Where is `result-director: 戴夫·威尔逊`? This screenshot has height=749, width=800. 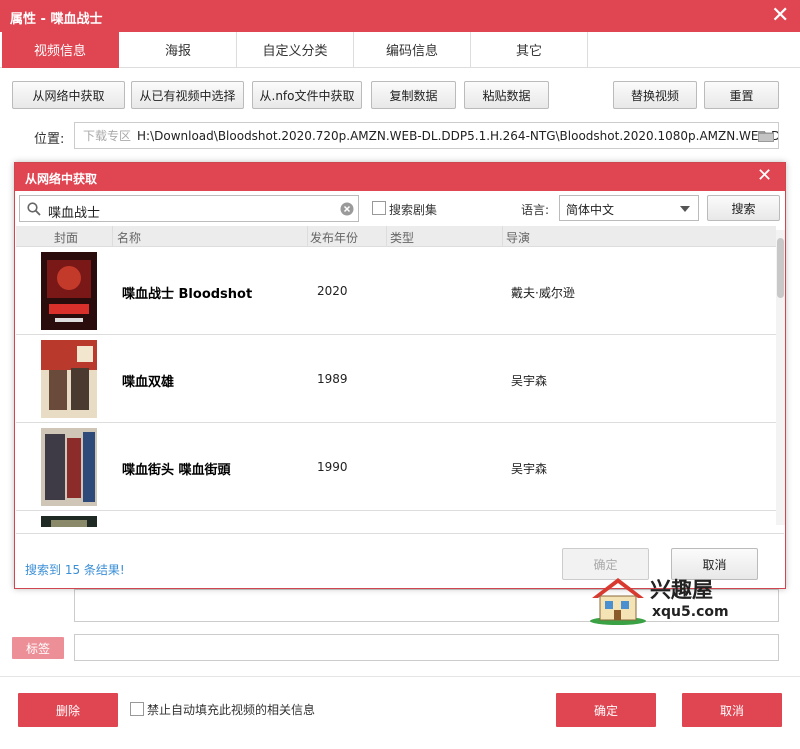
result-director: 戴夫·威尔逊 is located at coordinates (543, 293).